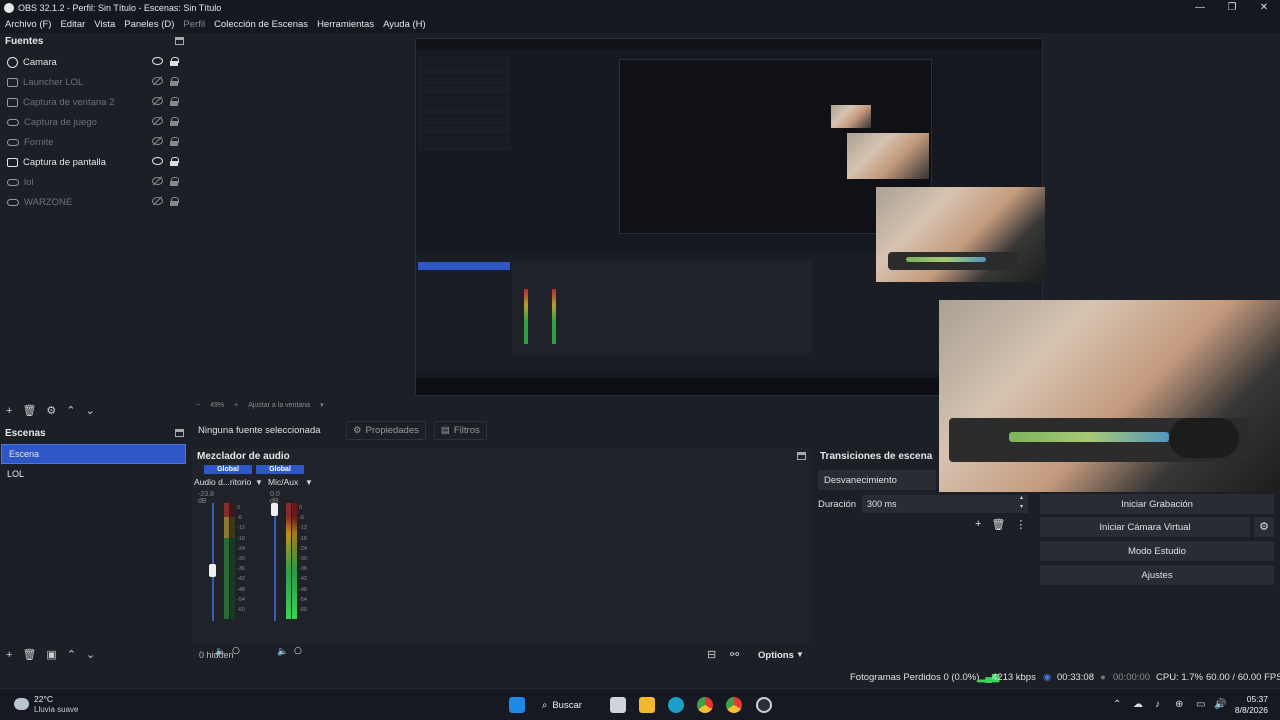  What do you see at coordinates (24, 454) in the screenshot?
I see `scene-label: Escena` at bounding box center [24, 454].